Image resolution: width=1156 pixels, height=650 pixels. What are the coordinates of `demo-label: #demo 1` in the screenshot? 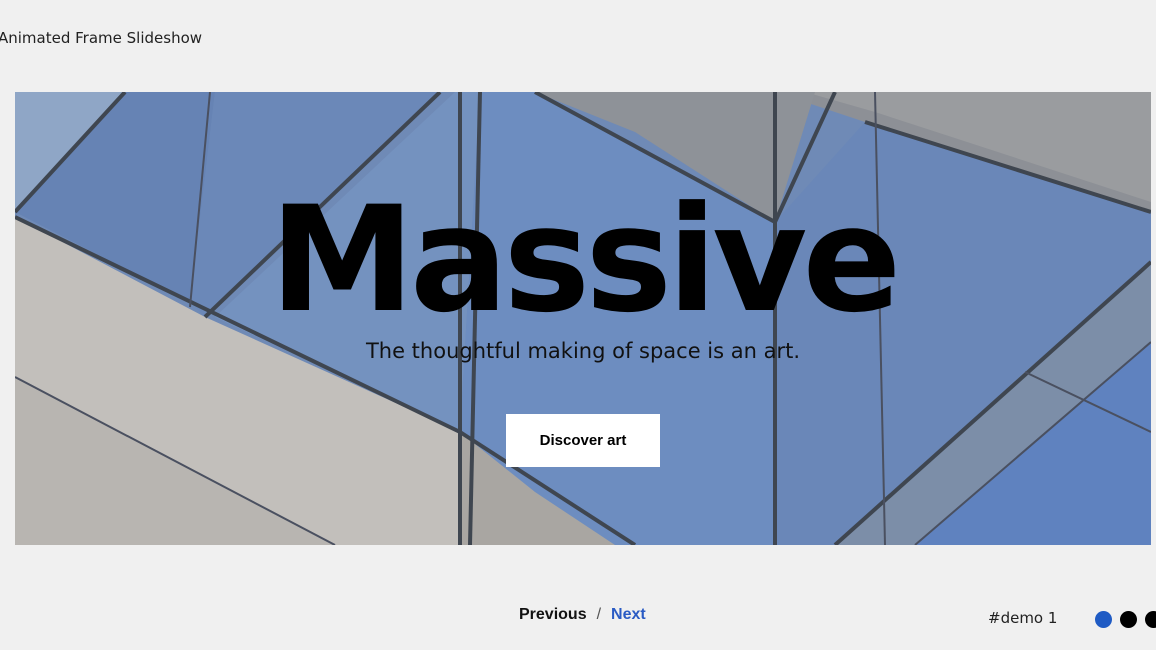 It's located at (1023, 618).